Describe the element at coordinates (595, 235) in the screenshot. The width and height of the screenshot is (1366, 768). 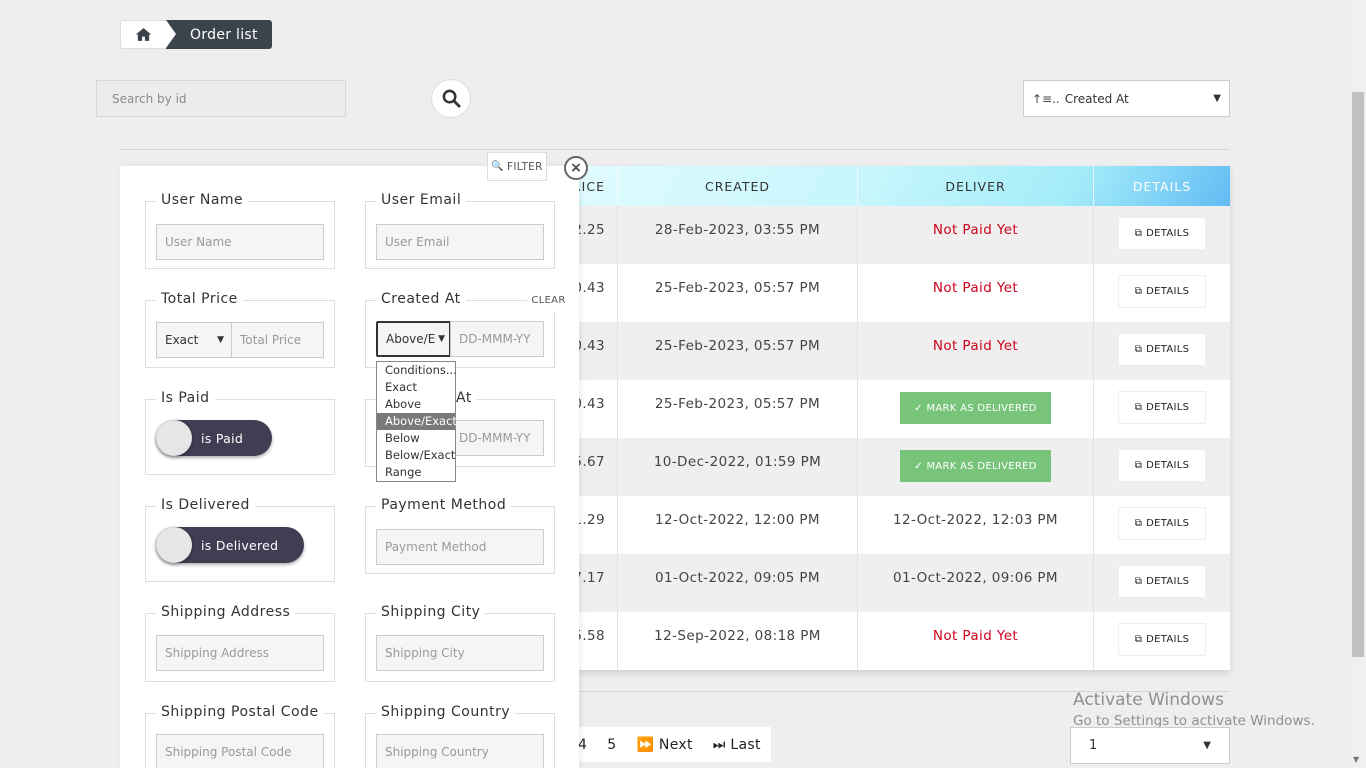
I see `cell-price: 2.25` at that location.